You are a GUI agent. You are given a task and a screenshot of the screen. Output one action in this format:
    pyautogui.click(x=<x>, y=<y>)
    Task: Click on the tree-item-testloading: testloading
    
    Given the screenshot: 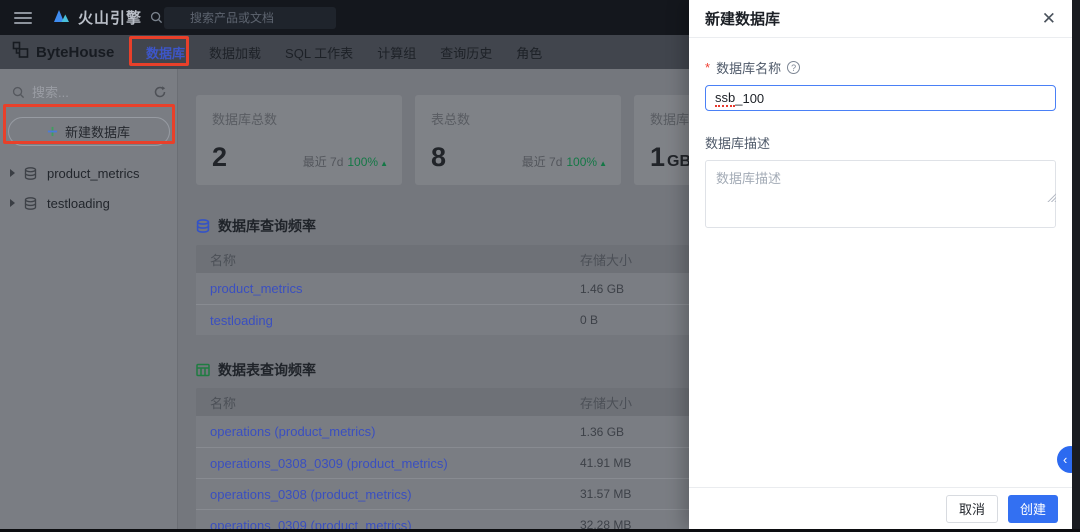 What is the action you would take?
    pyautogui.click(x=88, y=203)
    